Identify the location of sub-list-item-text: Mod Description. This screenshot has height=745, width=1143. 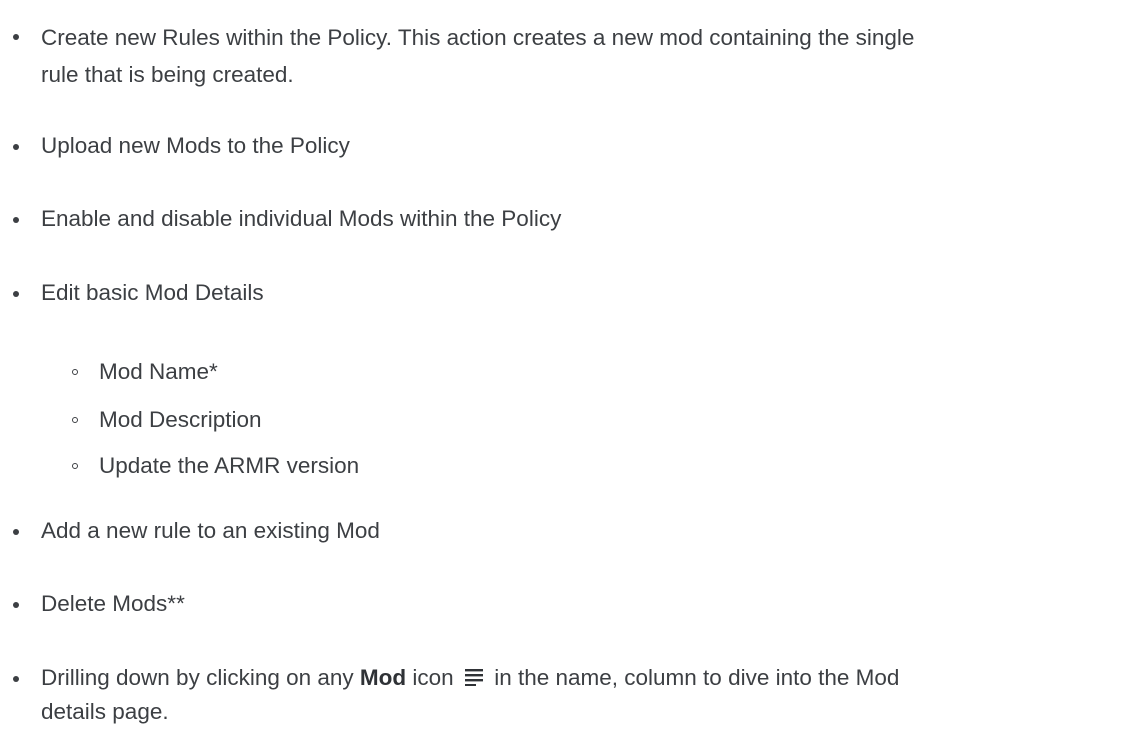
(180, 419).